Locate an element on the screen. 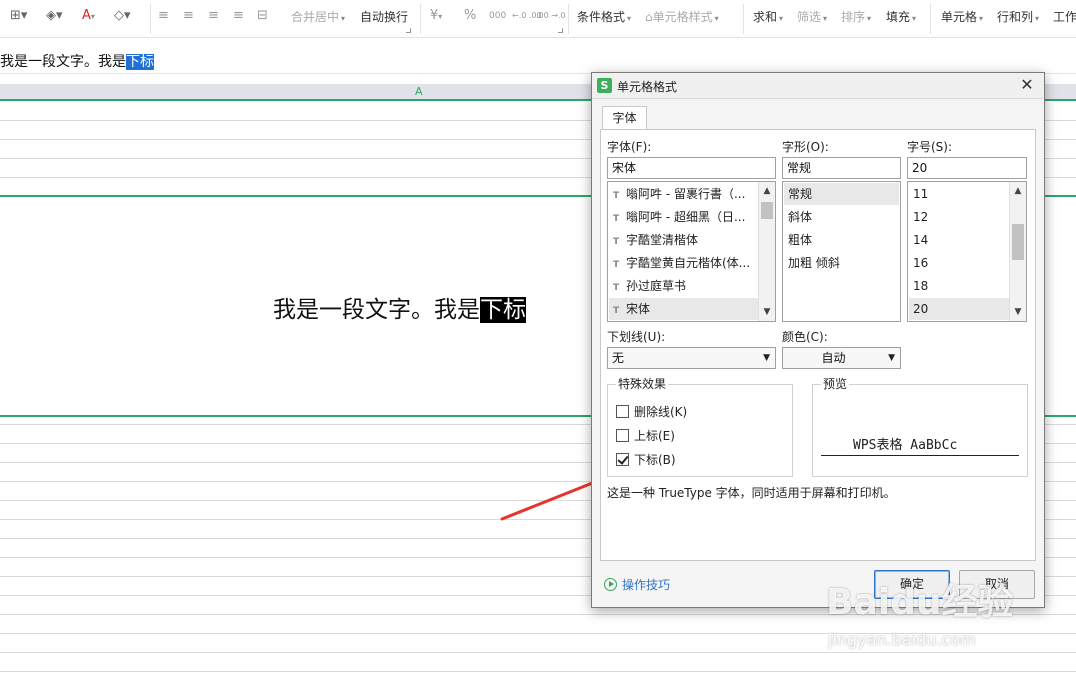  tips-link: 操作技巧 is located at coordinates (637, 585).